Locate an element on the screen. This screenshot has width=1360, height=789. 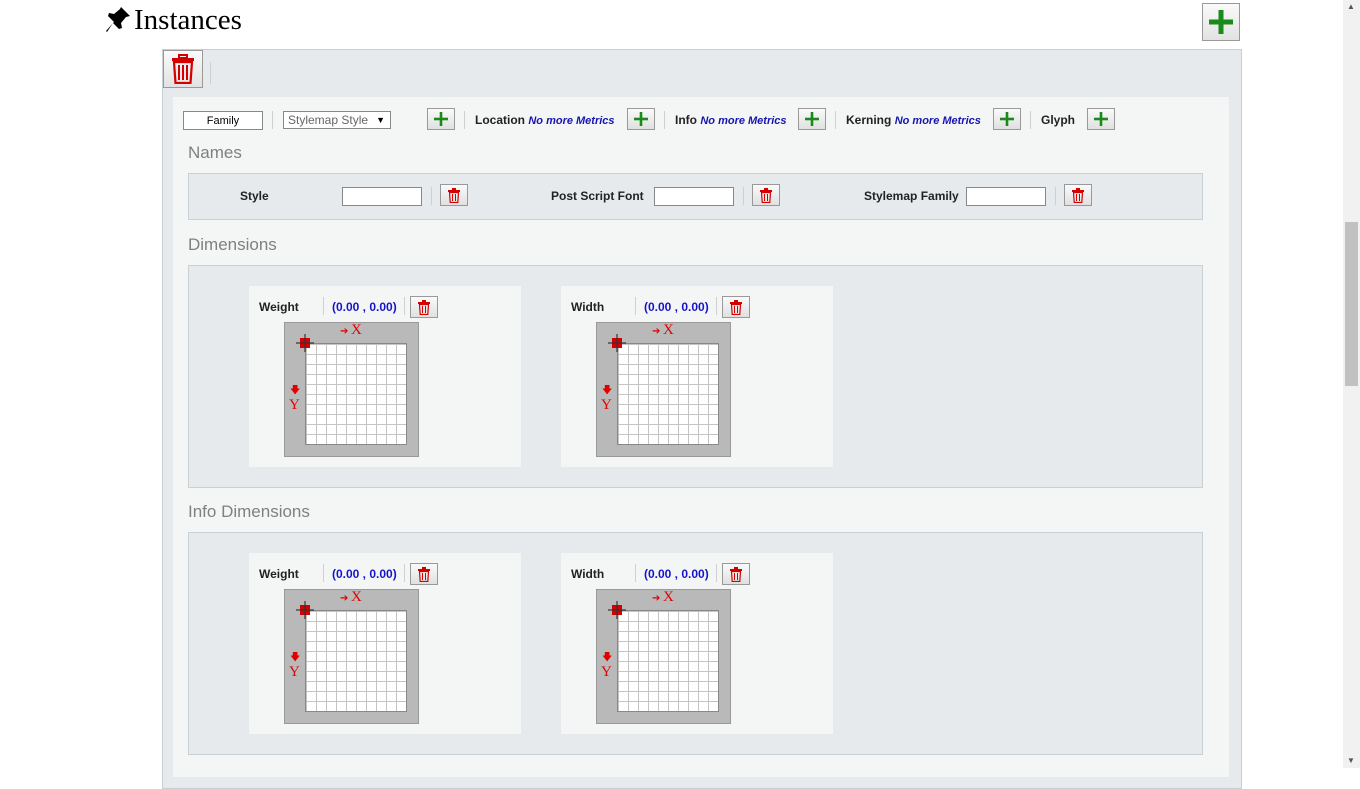
kerning-label: Kerning No more Metrics is located at coordinates (913, 120).